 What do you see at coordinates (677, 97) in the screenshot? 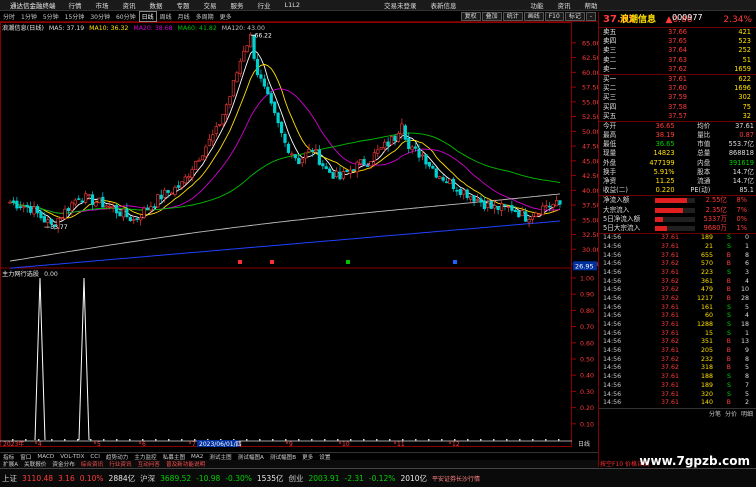
I see `bids-row: 买三 37.59 302` at bounding box center [677, 97].